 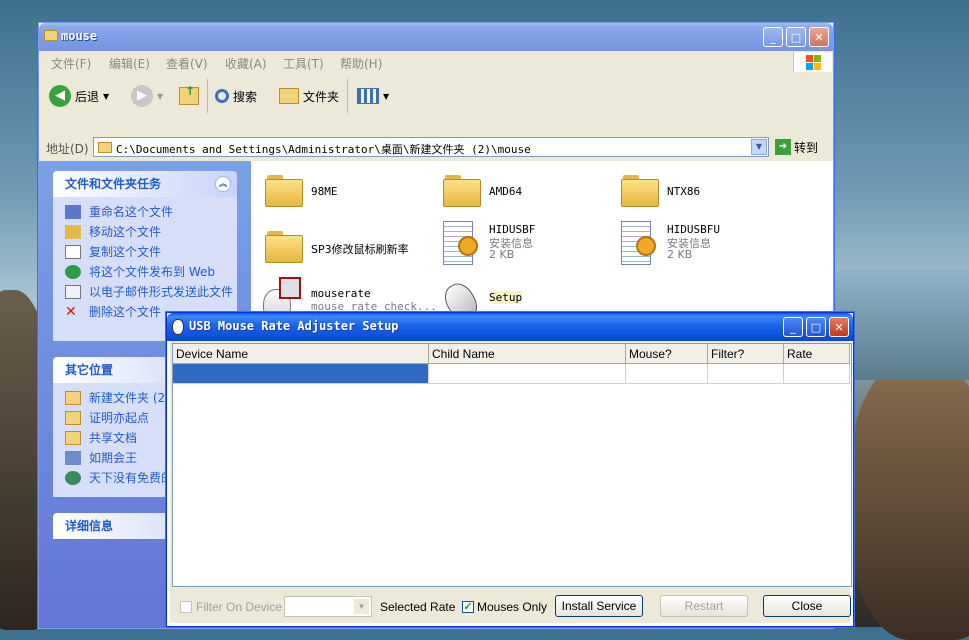 I want to click on file-item-inf: HIDUSBF 安装信息 2 KB, so click(x=525, y=244).